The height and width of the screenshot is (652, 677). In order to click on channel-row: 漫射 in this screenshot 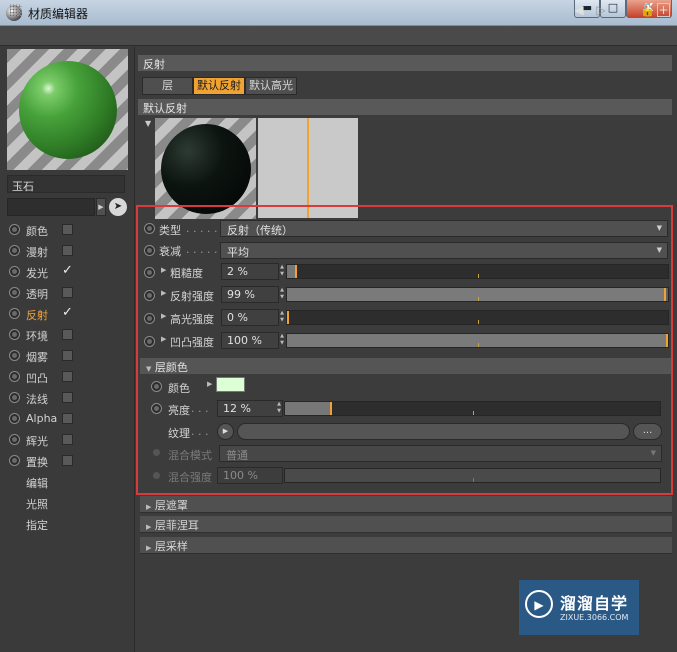, I will do `click(67, 251)`.